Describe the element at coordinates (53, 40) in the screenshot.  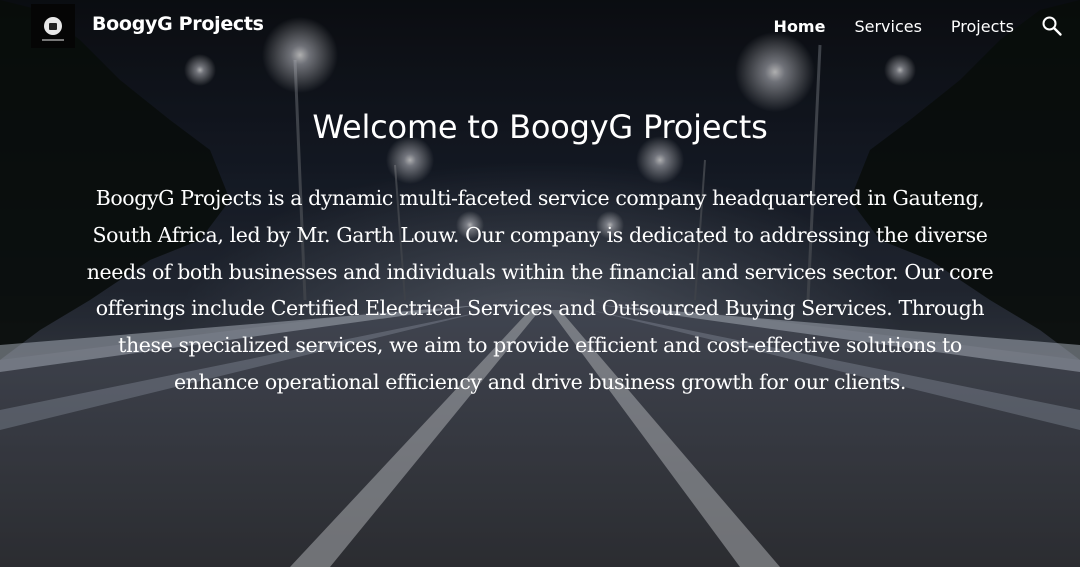
I see `logo-caption` at that location.